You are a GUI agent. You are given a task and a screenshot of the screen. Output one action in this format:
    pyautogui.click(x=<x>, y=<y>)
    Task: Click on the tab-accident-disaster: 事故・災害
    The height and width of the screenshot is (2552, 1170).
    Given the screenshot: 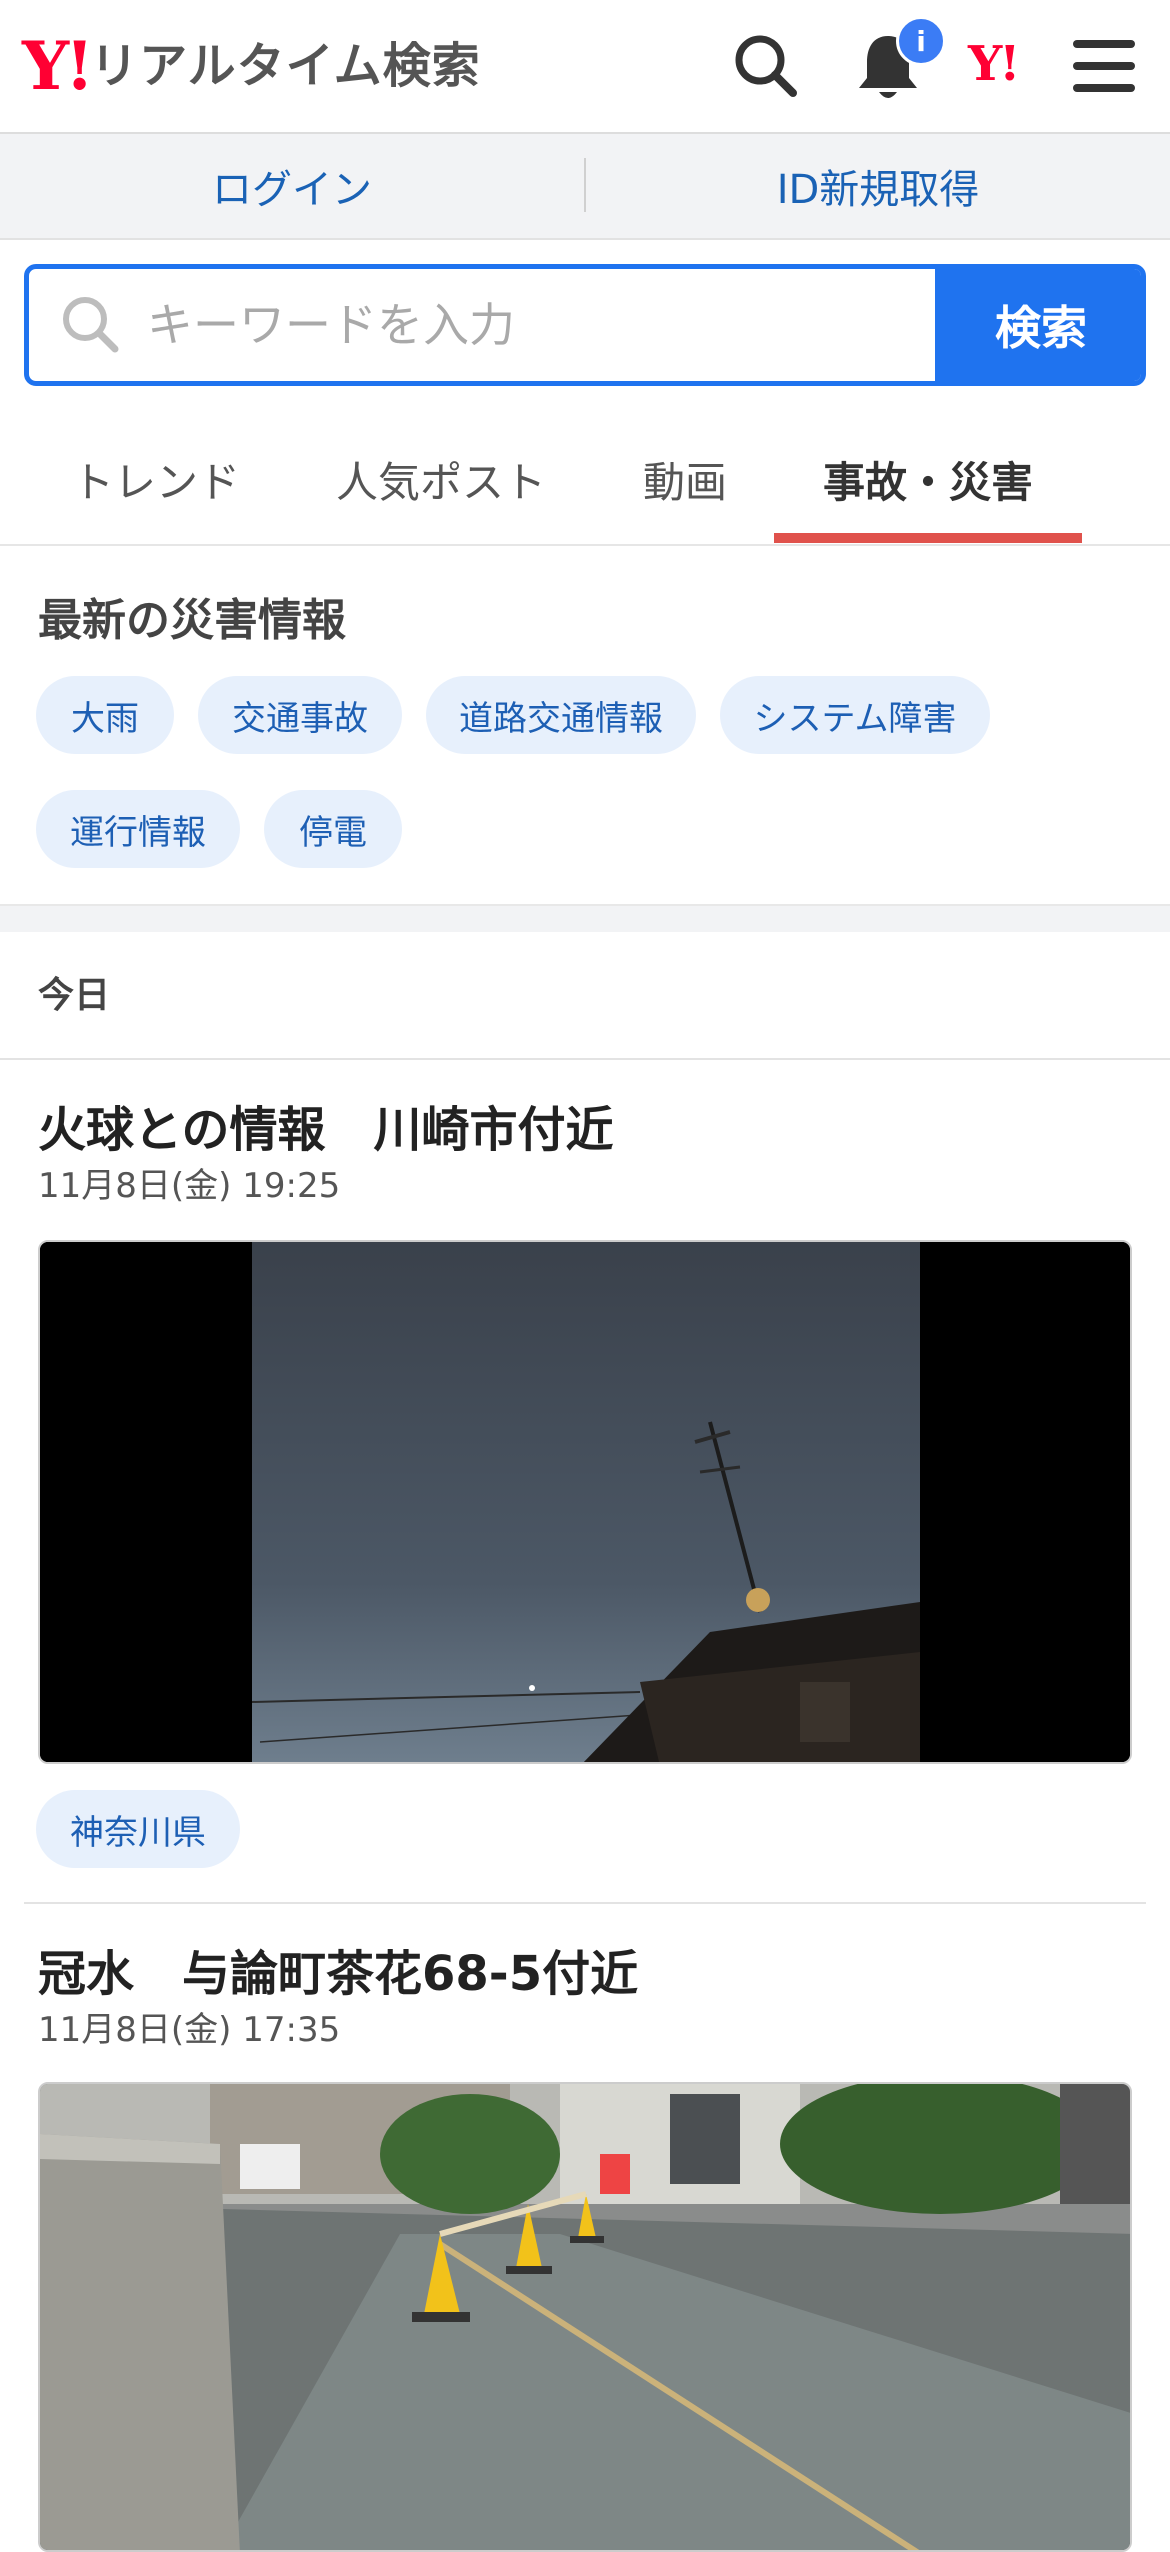 What is the action you would take?
    pyautogui.click(x=928, y=479)
    